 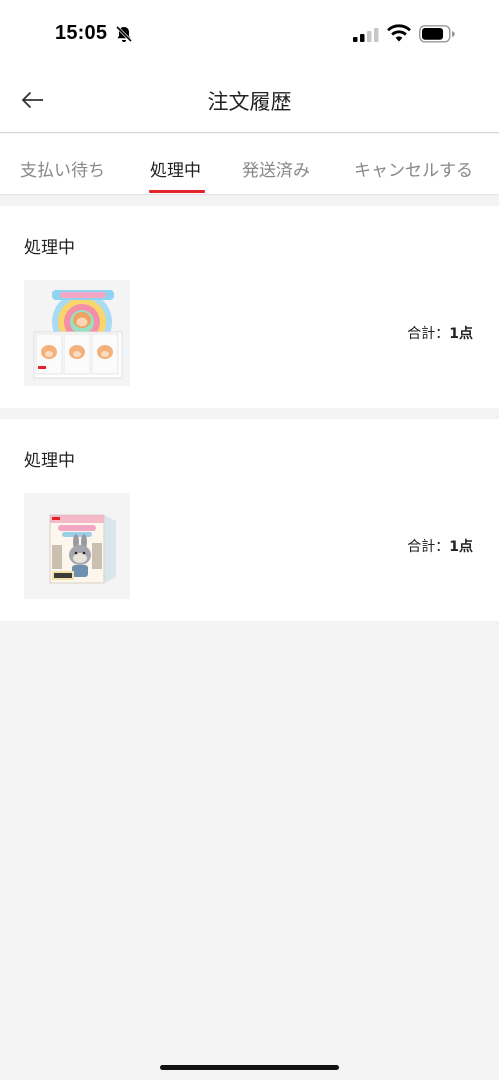 What do you see at coordinates (437, 34) in the screenshot?
I see `battery-icon` at bounding box center [437, 34].